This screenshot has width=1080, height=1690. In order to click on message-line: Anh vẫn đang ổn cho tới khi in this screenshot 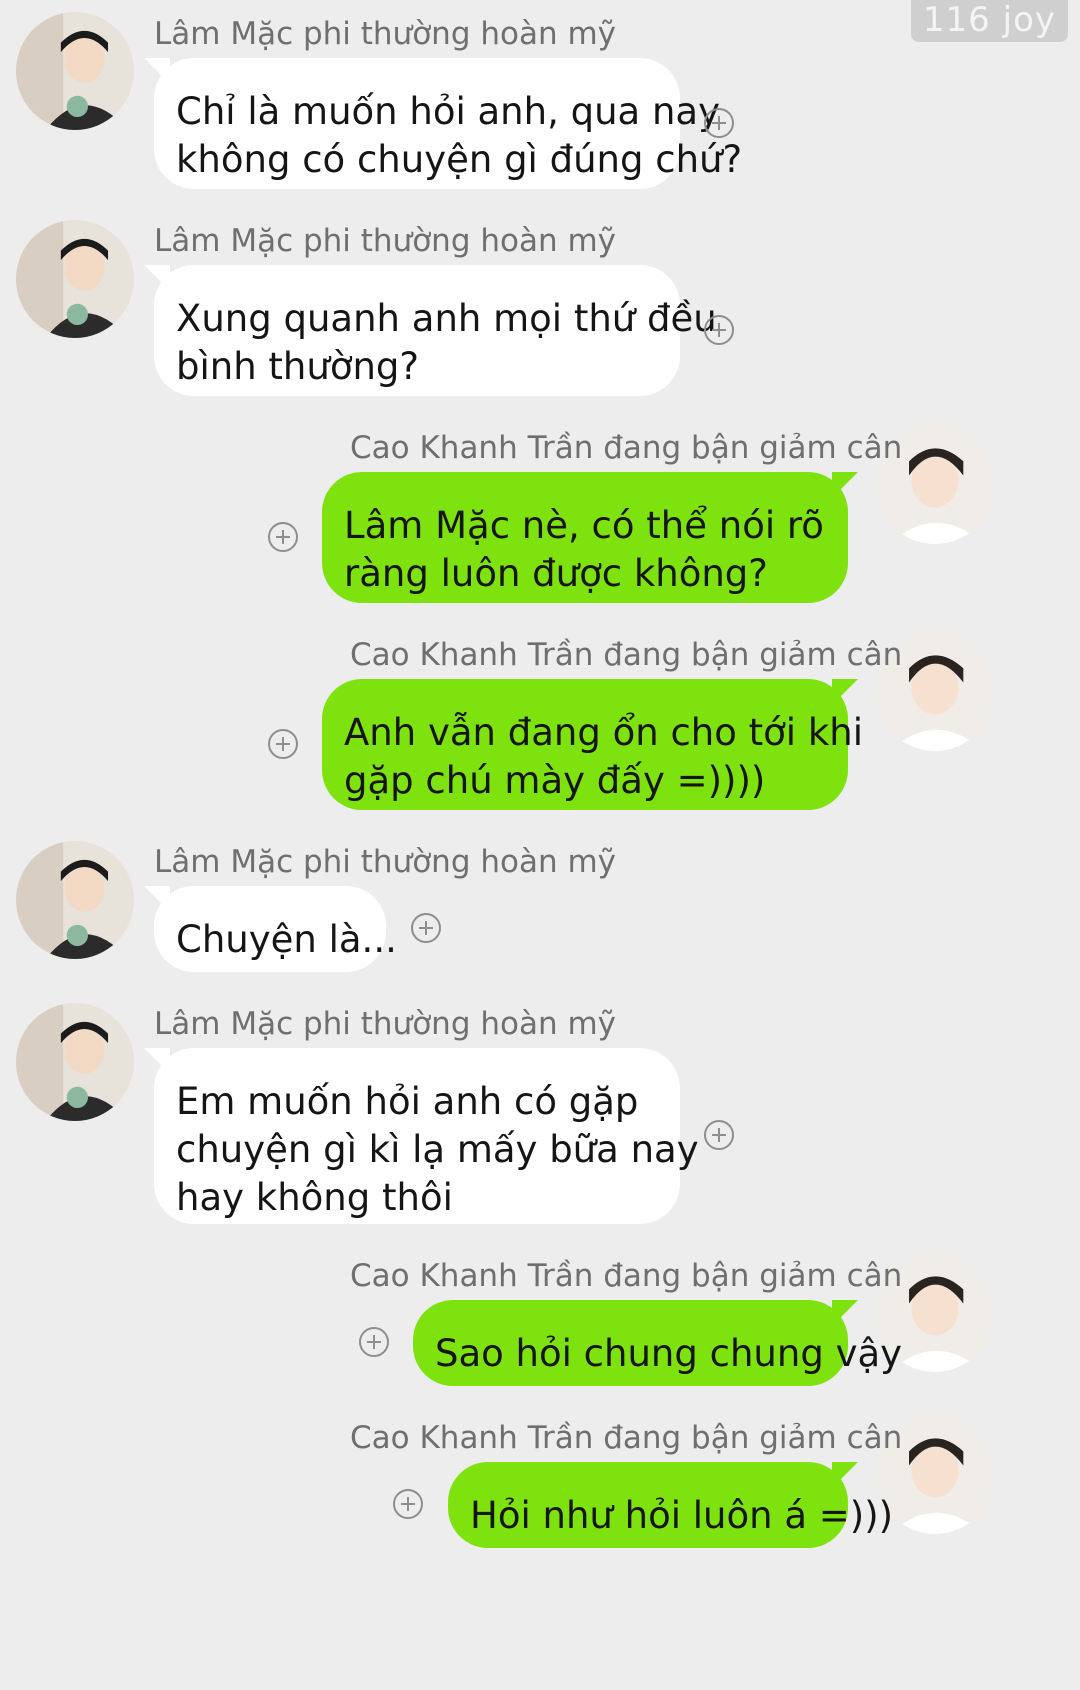, I will do `click(603, 732)`.